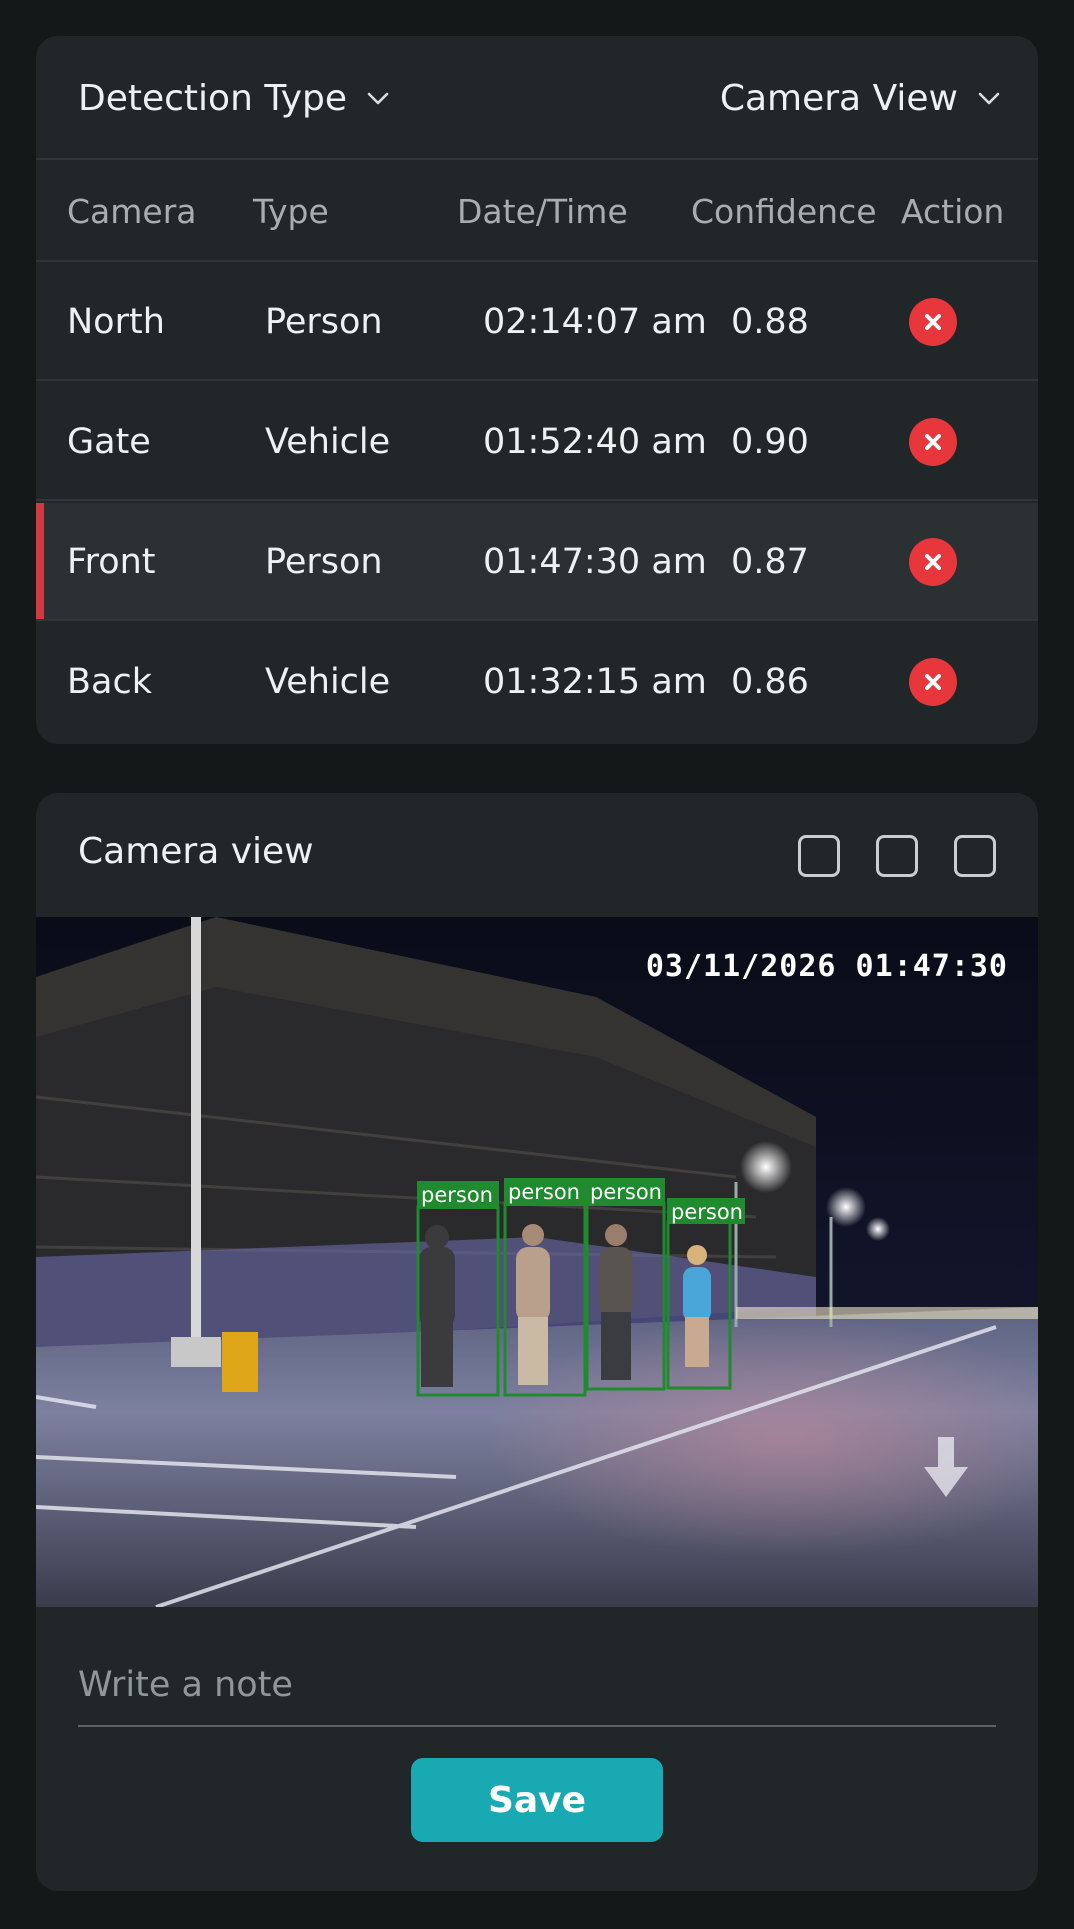  What do you see at coordinates (537, 98) in the screenshot?
I see `filter-bar: Detection Type Camera View` at bounding box center [537, 98].